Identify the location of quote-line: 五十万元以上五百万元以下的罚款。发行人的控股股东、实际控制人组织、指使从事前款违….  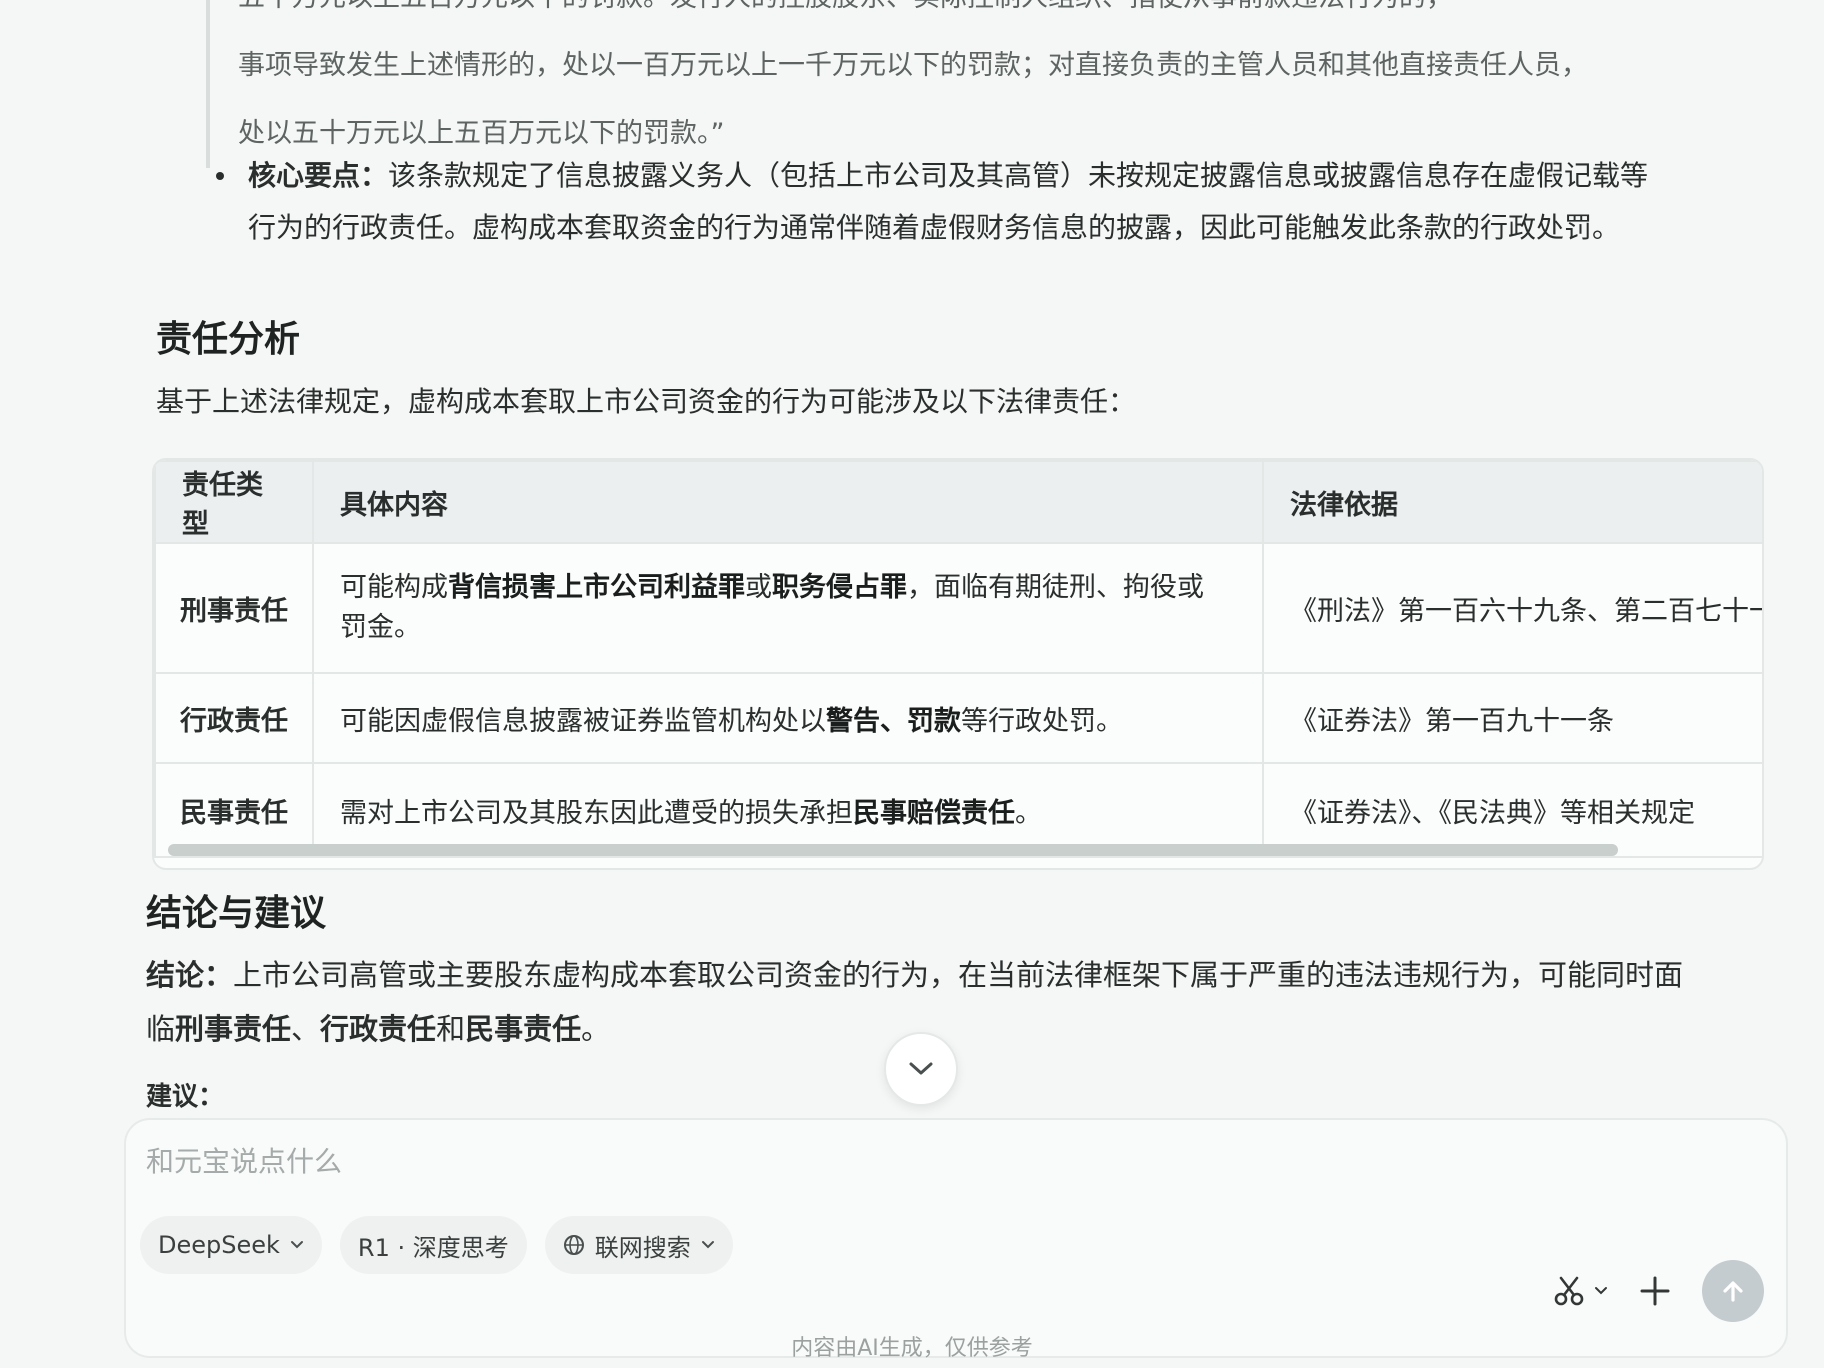
(1018, 16).